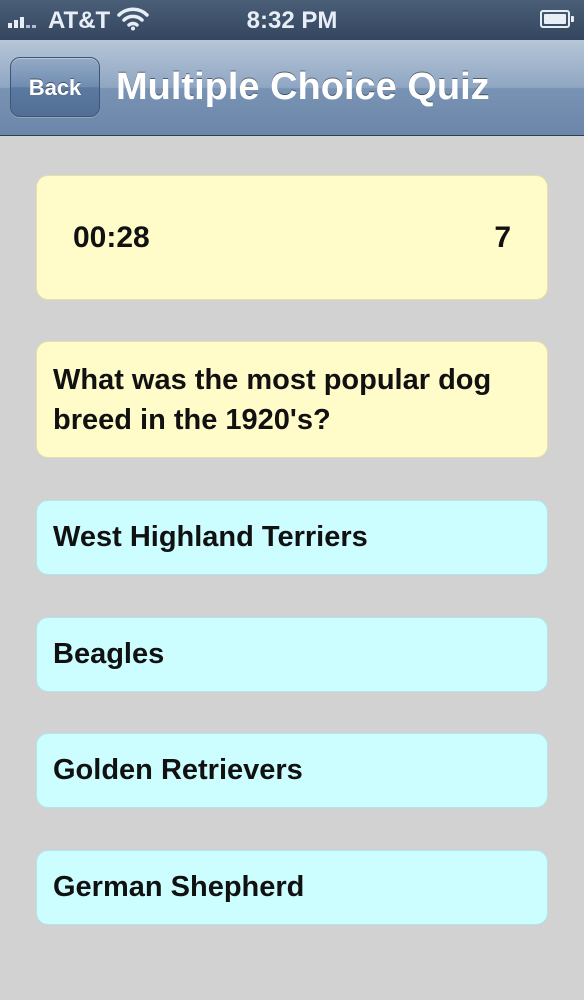 The image size is (584, 1000). Describe the element at coordinates (55, 87) in the screenshot. I see `back-button: Back` at that location.